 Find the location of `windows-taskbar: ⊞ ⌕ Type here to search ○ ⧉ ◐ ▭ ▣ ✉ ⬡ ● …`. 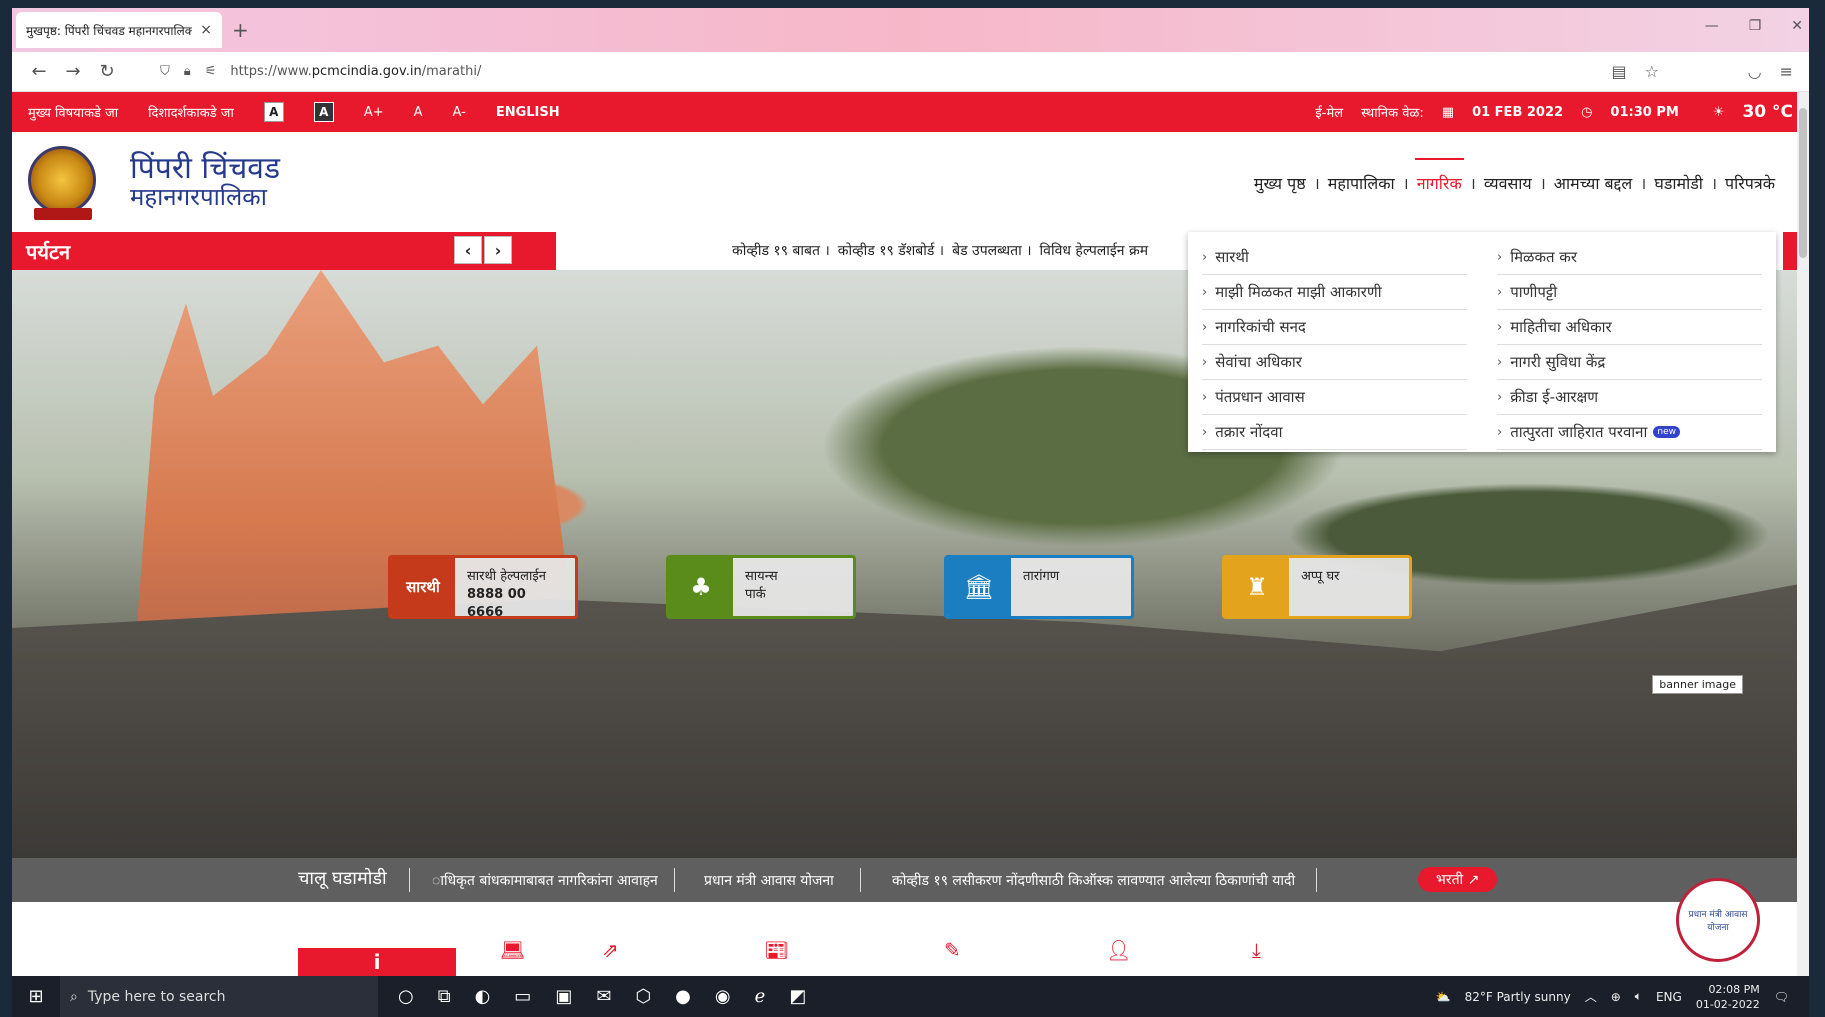

windows-taskbar: ⊞ ⌕ Type here to search ○ ⧉ ◐ ▭ ▣ ✉ ⬡ ● … is located at coordinates (910, 996).